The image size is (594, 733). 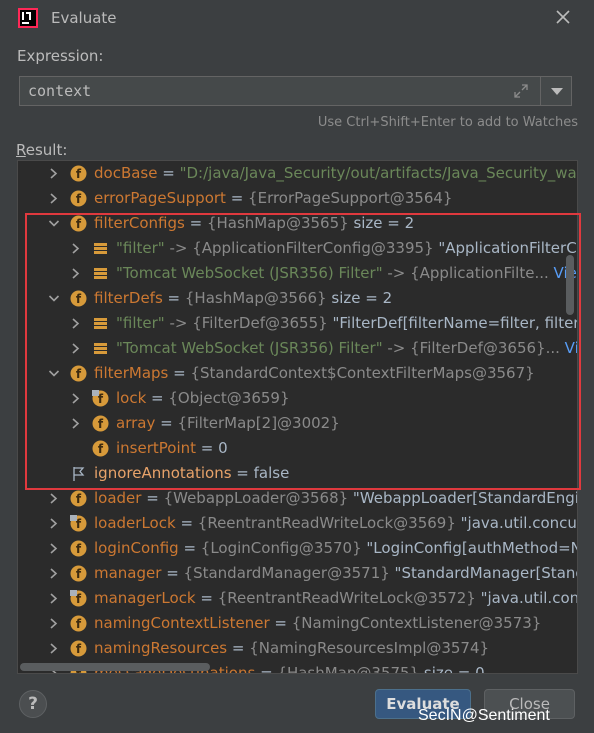 What do you see at coordinates (42, 150) in the screenshot?
I see `result-label: Result:` at bounding box center [42, 150].